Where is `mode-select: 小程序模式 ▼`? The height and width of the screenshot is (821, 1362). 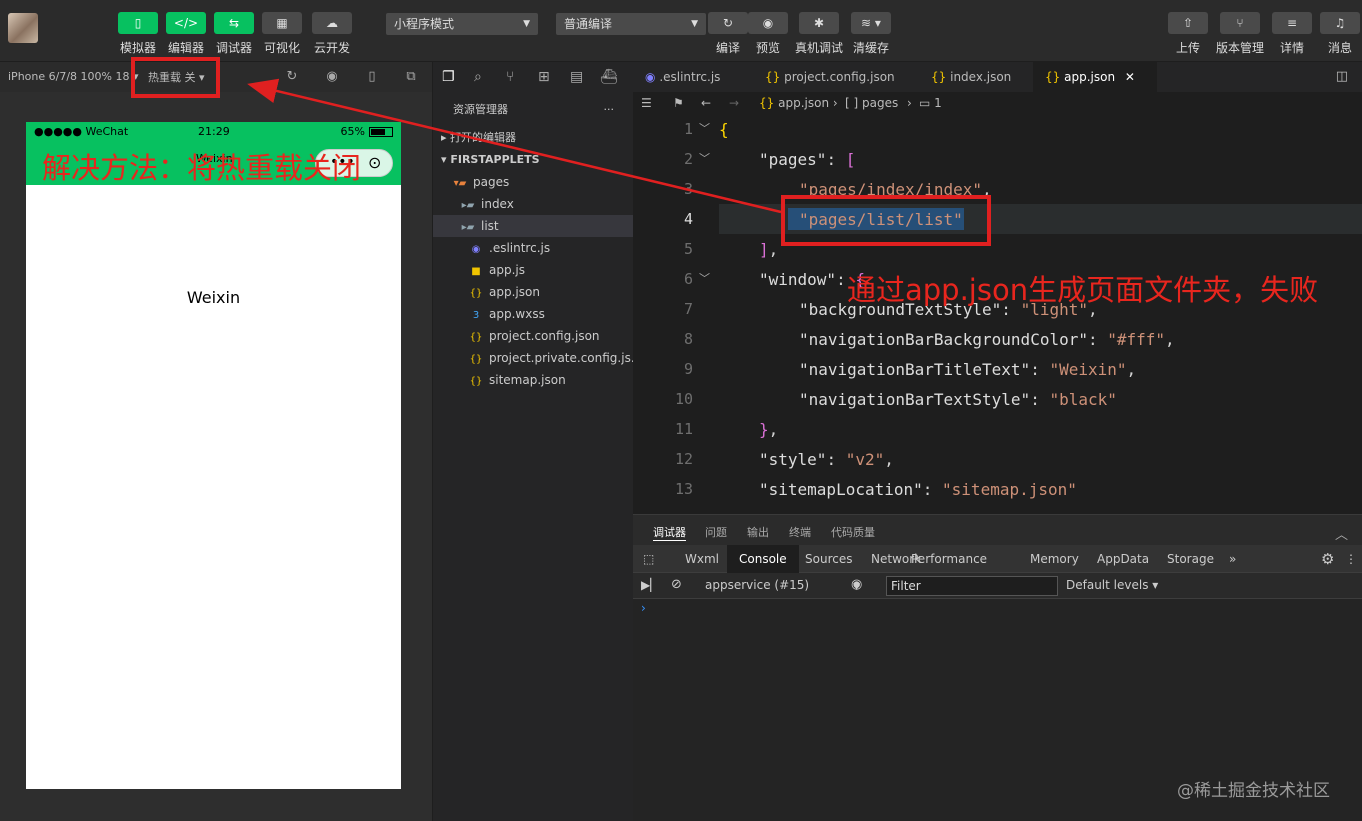
mode-select: 小程序模式 ▼ is located at coordinates (462, 24).